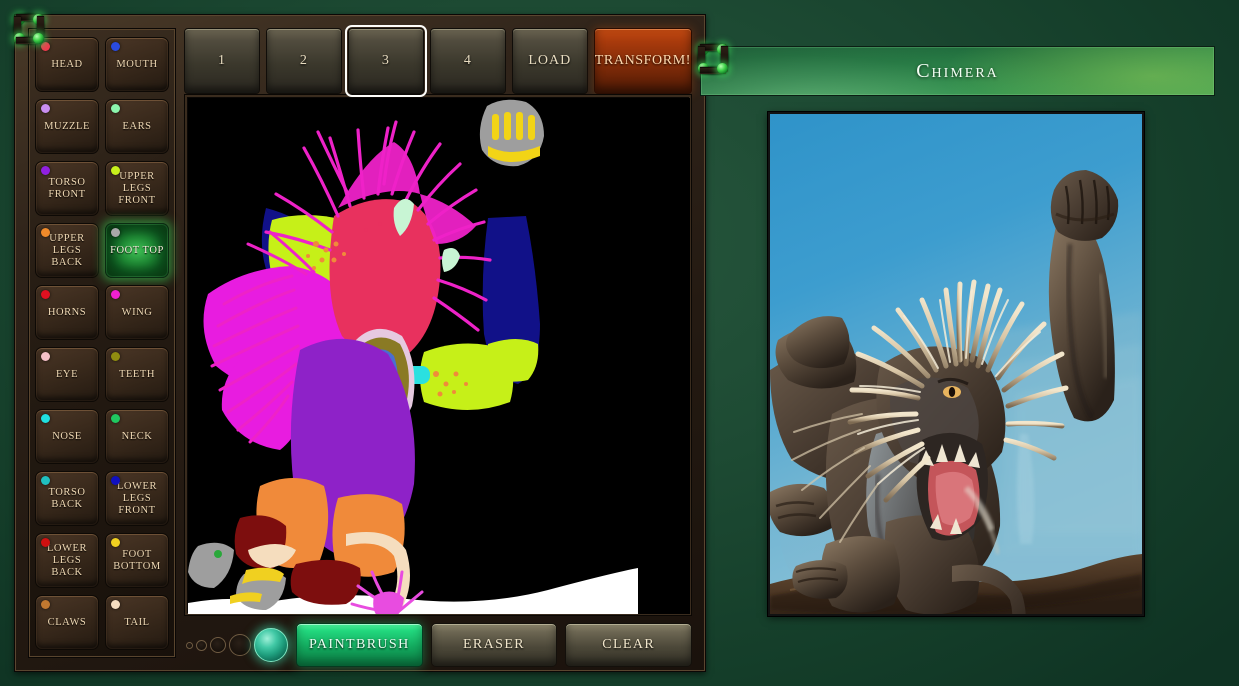 The height and width of the screenshot is (686, 1239). I want to click on part-button-label: TAIL, so click(137, 622).